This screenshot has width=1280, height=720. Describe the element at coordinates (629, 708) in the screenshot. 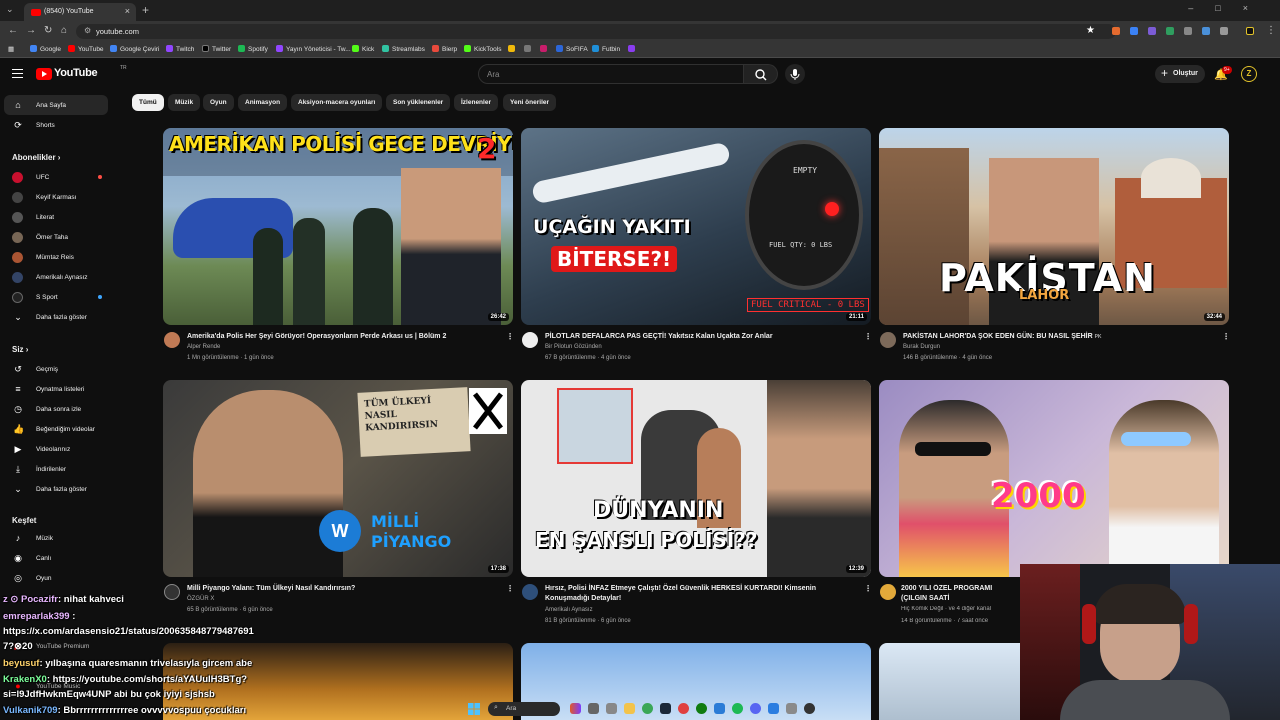

I see `file-explorer-icon` at that location.